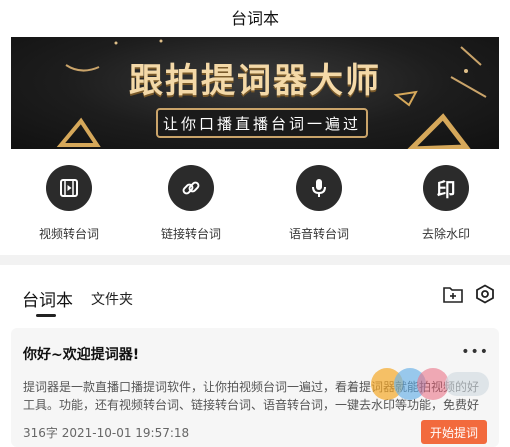 This screenshot has height=447, width=510. I want to click on feature-label: 视频转台词, so click(68, 234).